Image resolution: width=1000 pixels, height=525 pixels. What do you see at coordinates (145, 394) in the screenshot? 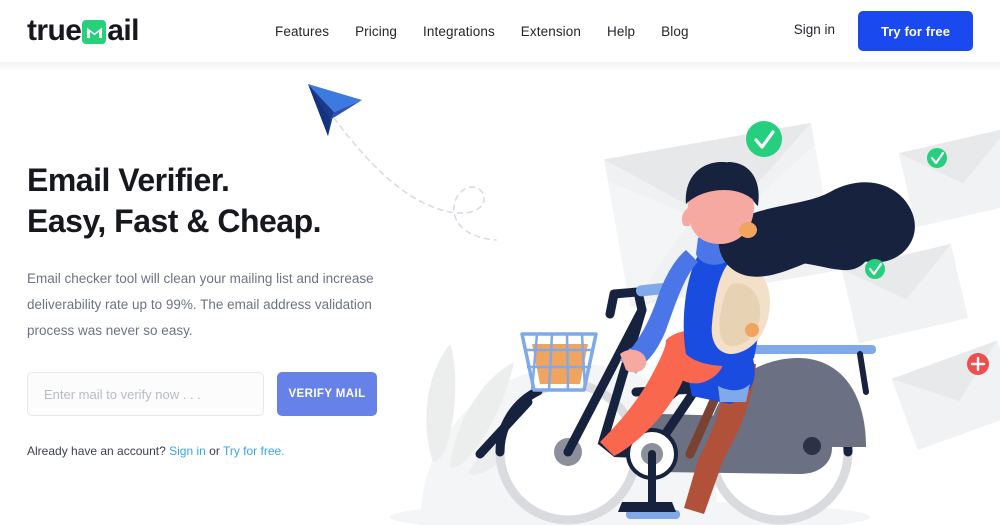
I see `email-input` at bounding box center [145, 394].